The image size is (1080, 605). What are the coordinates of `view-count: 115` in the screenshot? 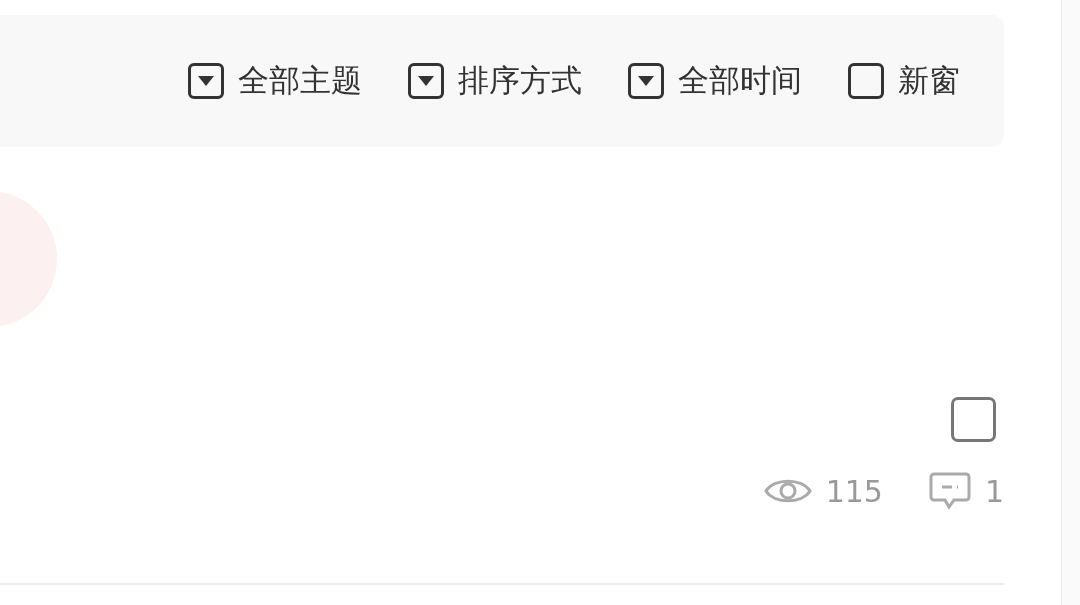 It's located at (854, 491).